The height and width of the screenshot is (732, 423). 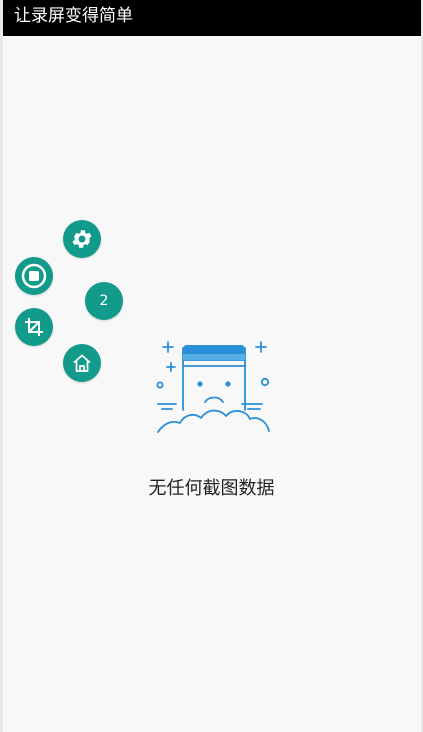 I want to click on gear-icon, so click(x=82, y=239).